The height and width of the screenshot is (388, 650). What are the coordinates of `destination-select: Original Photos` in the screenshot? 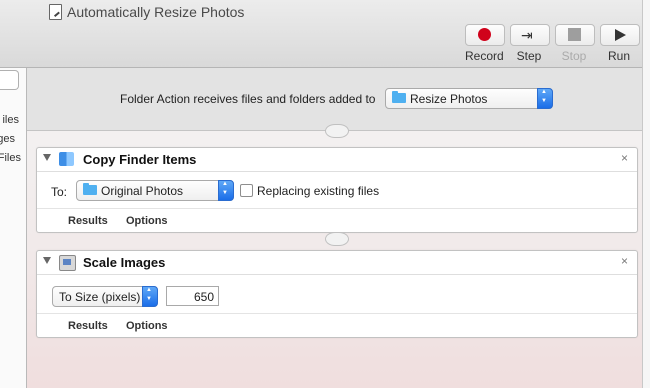 It's located at (155, 190).